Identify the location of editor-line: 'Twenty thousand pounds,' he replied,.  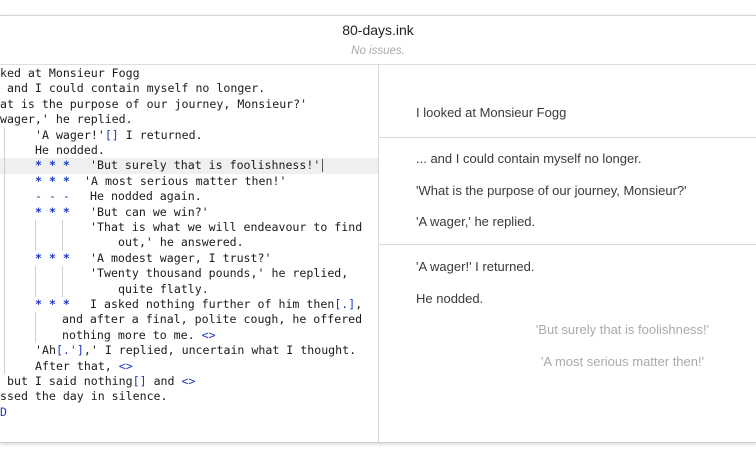
(189, 274).